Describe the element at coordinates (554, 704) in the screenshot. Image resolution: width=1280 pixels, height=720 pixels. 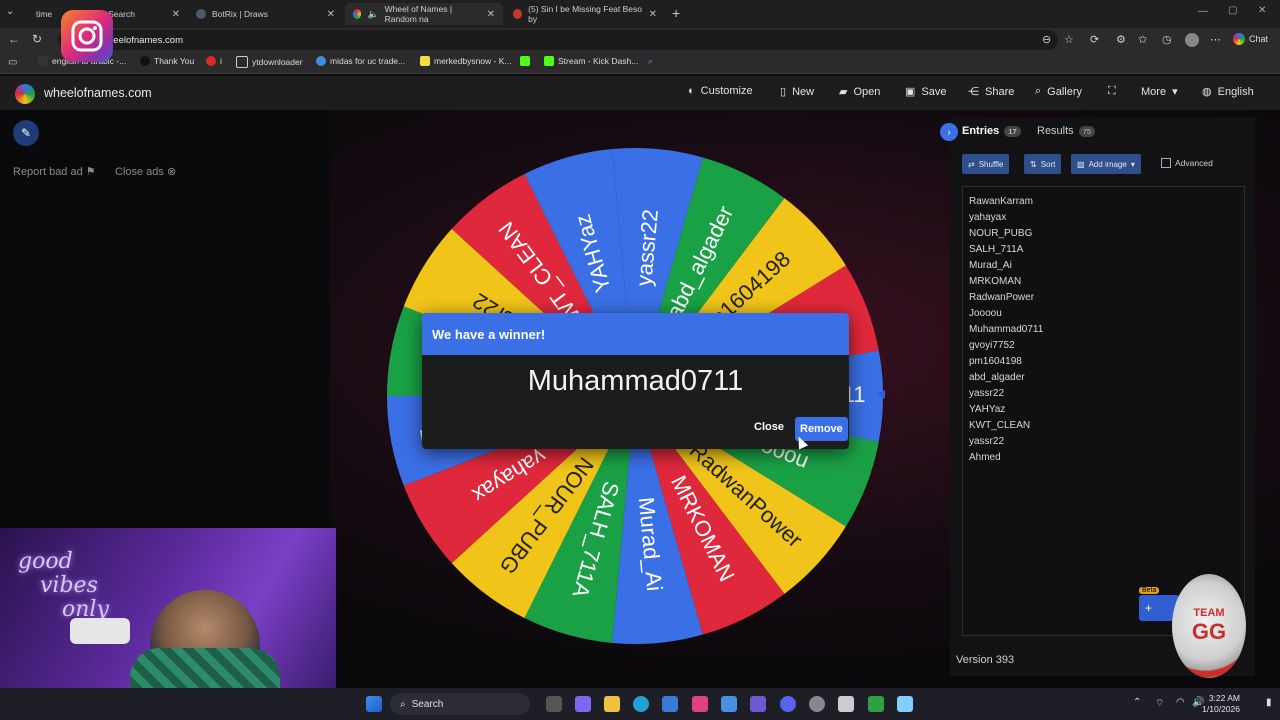
I see `task-view-icon` at that location.